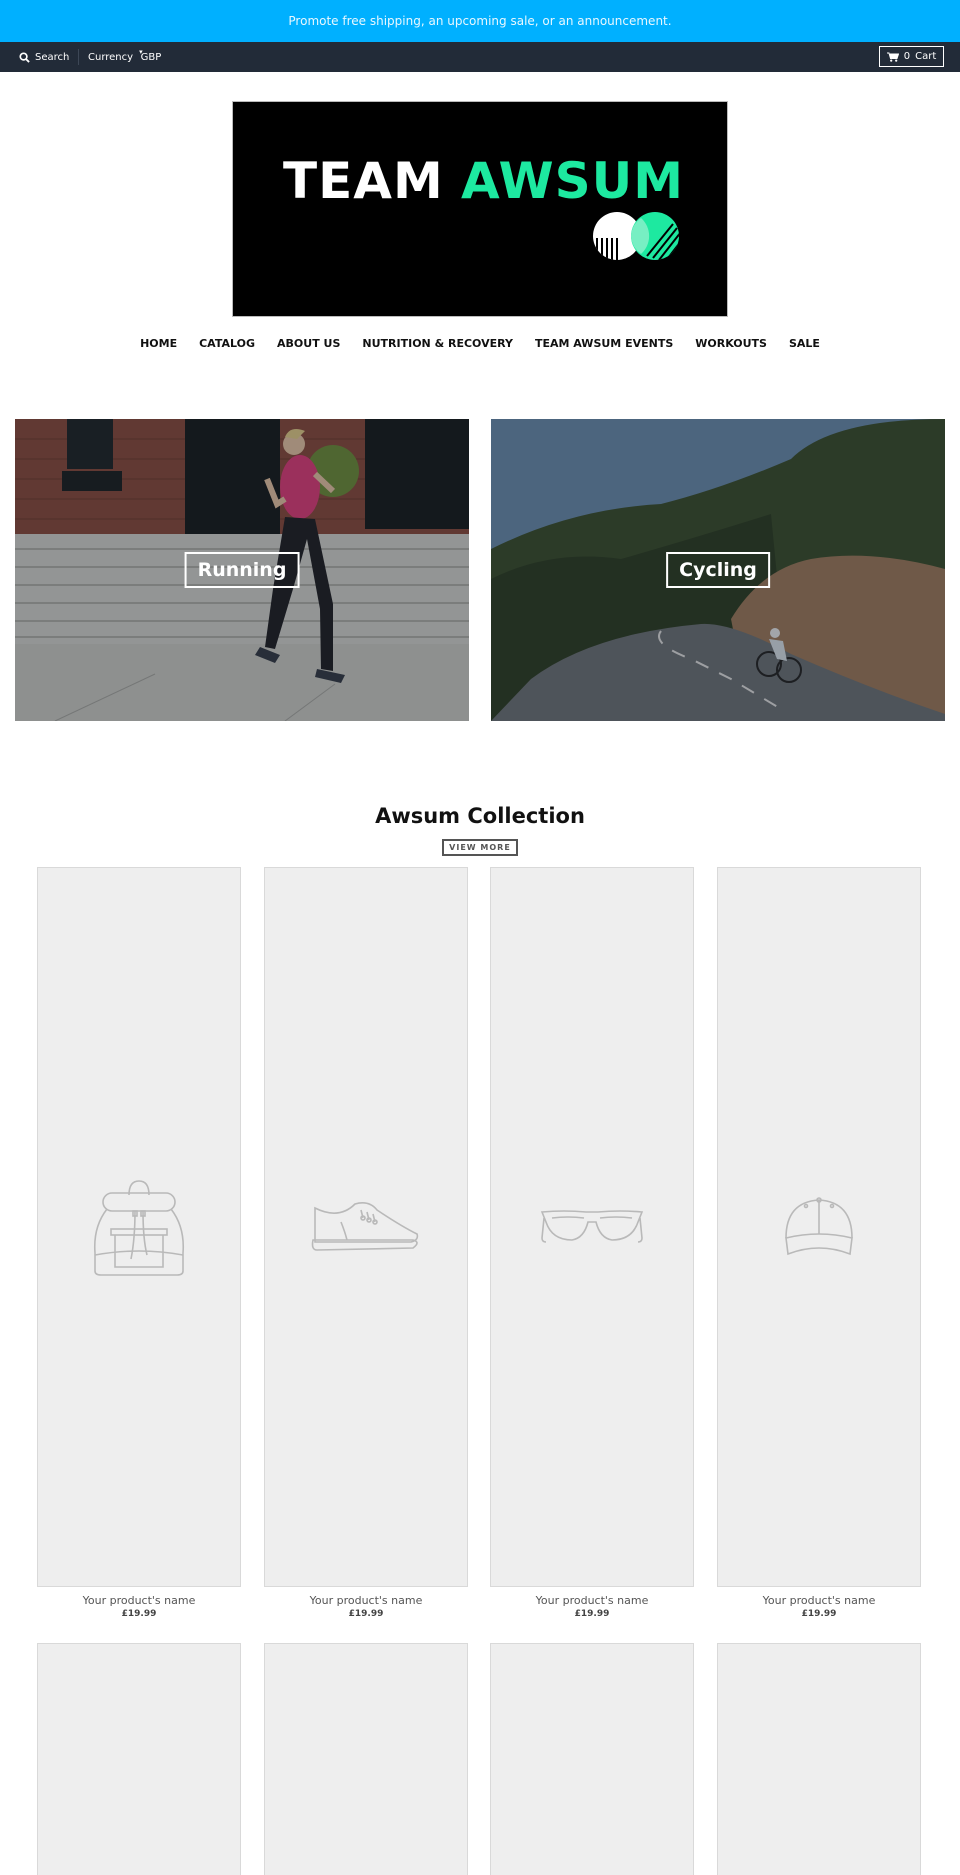 The height and width of the screenshot is (1875, 960). Describe the element at coordinates (480, 816) in the screenshot. I see `collection-title: Awsum Collection` at that location.